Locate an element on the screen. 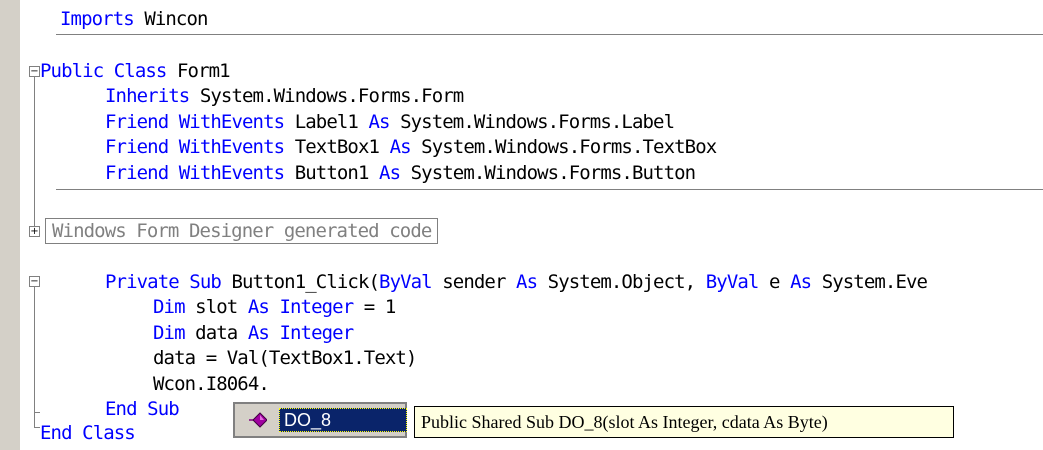 Image resolution: width=1043 pixels, height=450 pixels. code-text: Wincon is located at coordinates (170, 19).